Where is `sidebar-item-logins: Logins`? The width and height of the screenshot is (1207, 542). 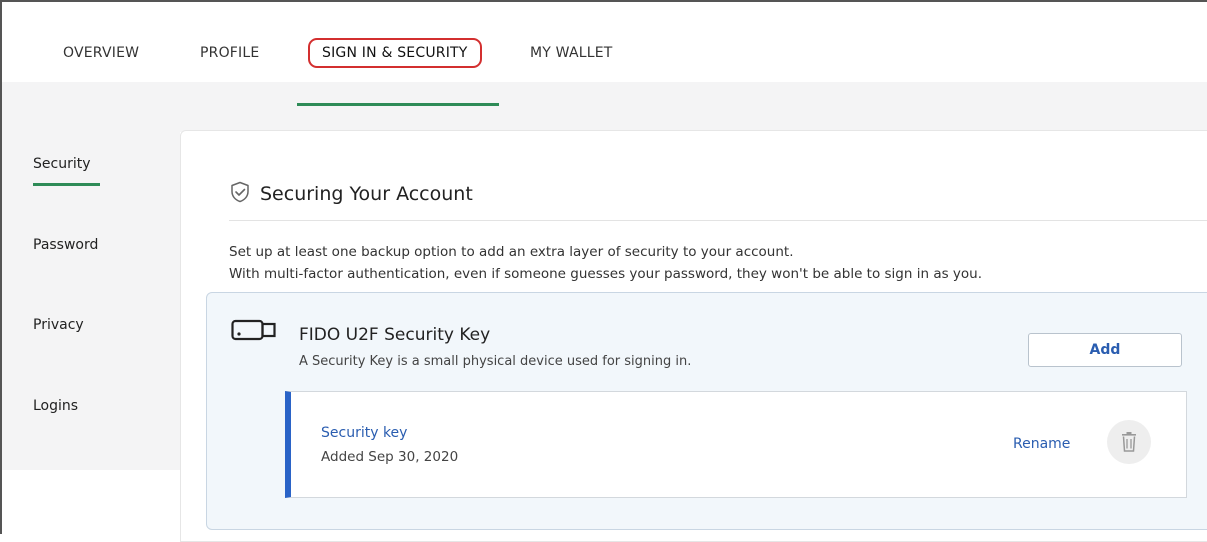
sidebar-item-logins: Logins is located at coordinates (55, 406).